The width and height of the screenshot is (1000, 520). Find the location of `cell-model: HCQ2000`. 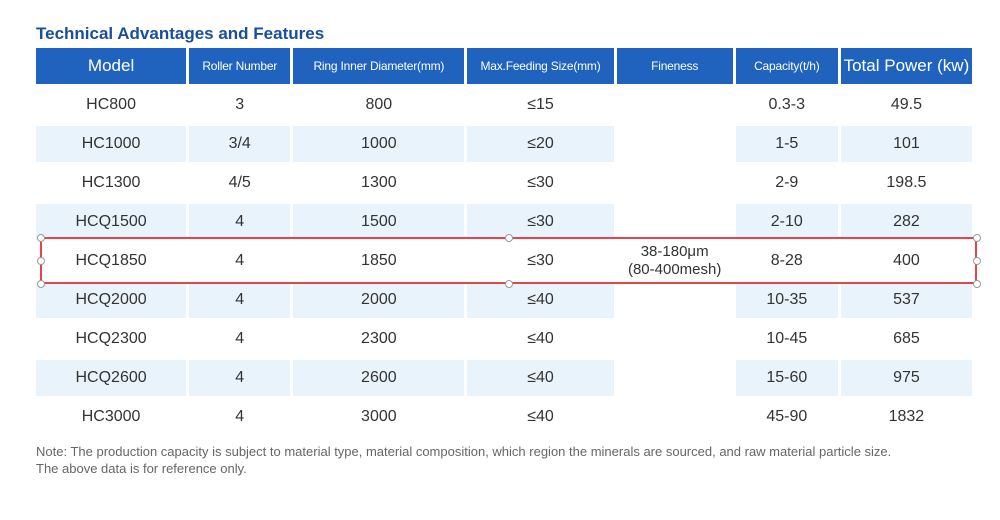

cell-model: HCQ2000 is located at coordinates (111, 300).